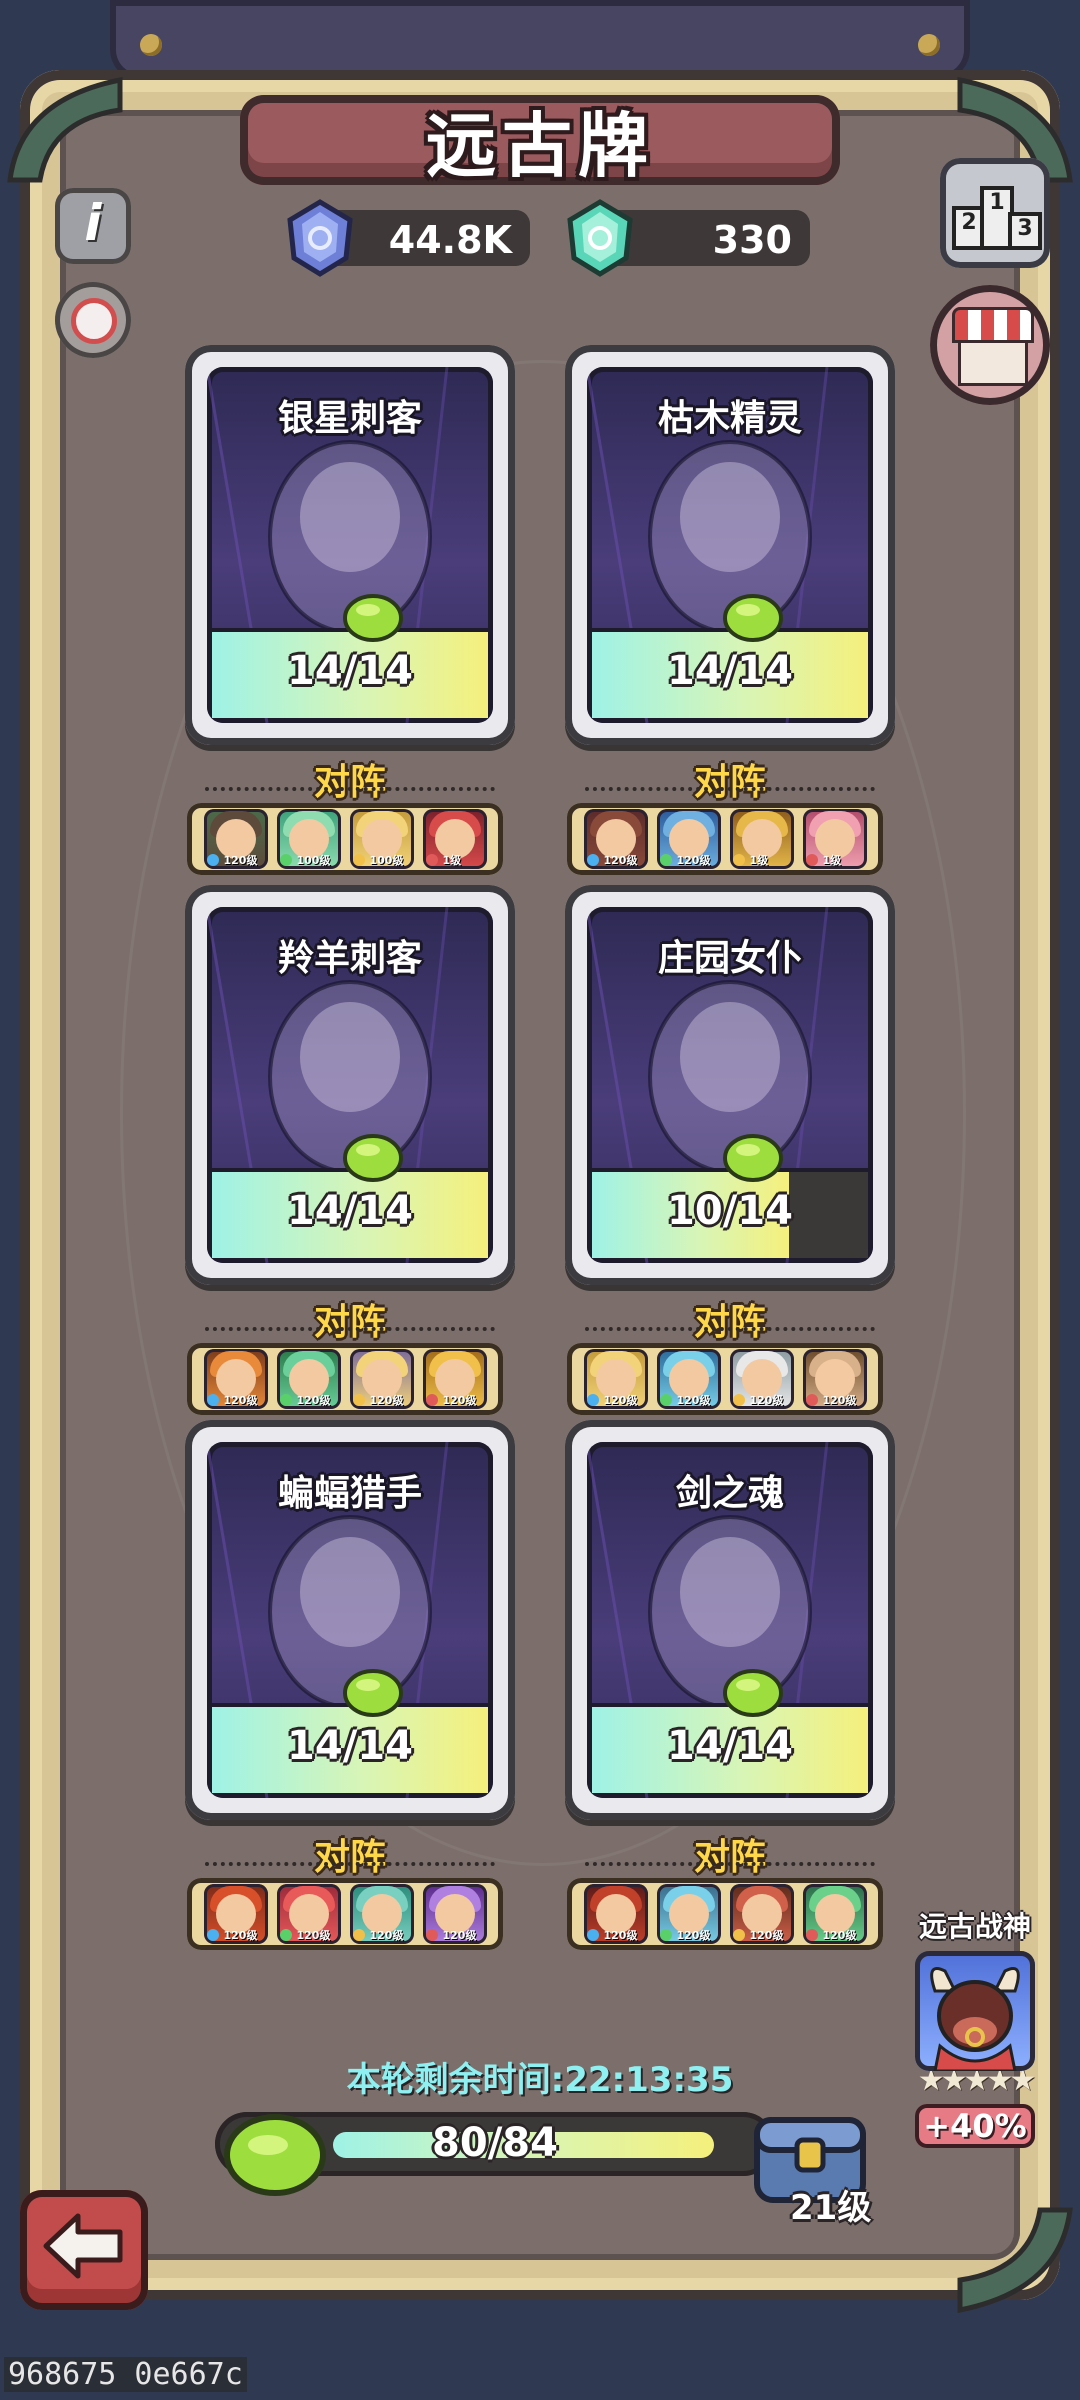 Image resolution: width=1080 pixels, height=2400 pixels. What do you see at coordinates (349, 418) in the screenshot?
I see `card-hero-name: 银星刺客` at bounding box center [349, 418].